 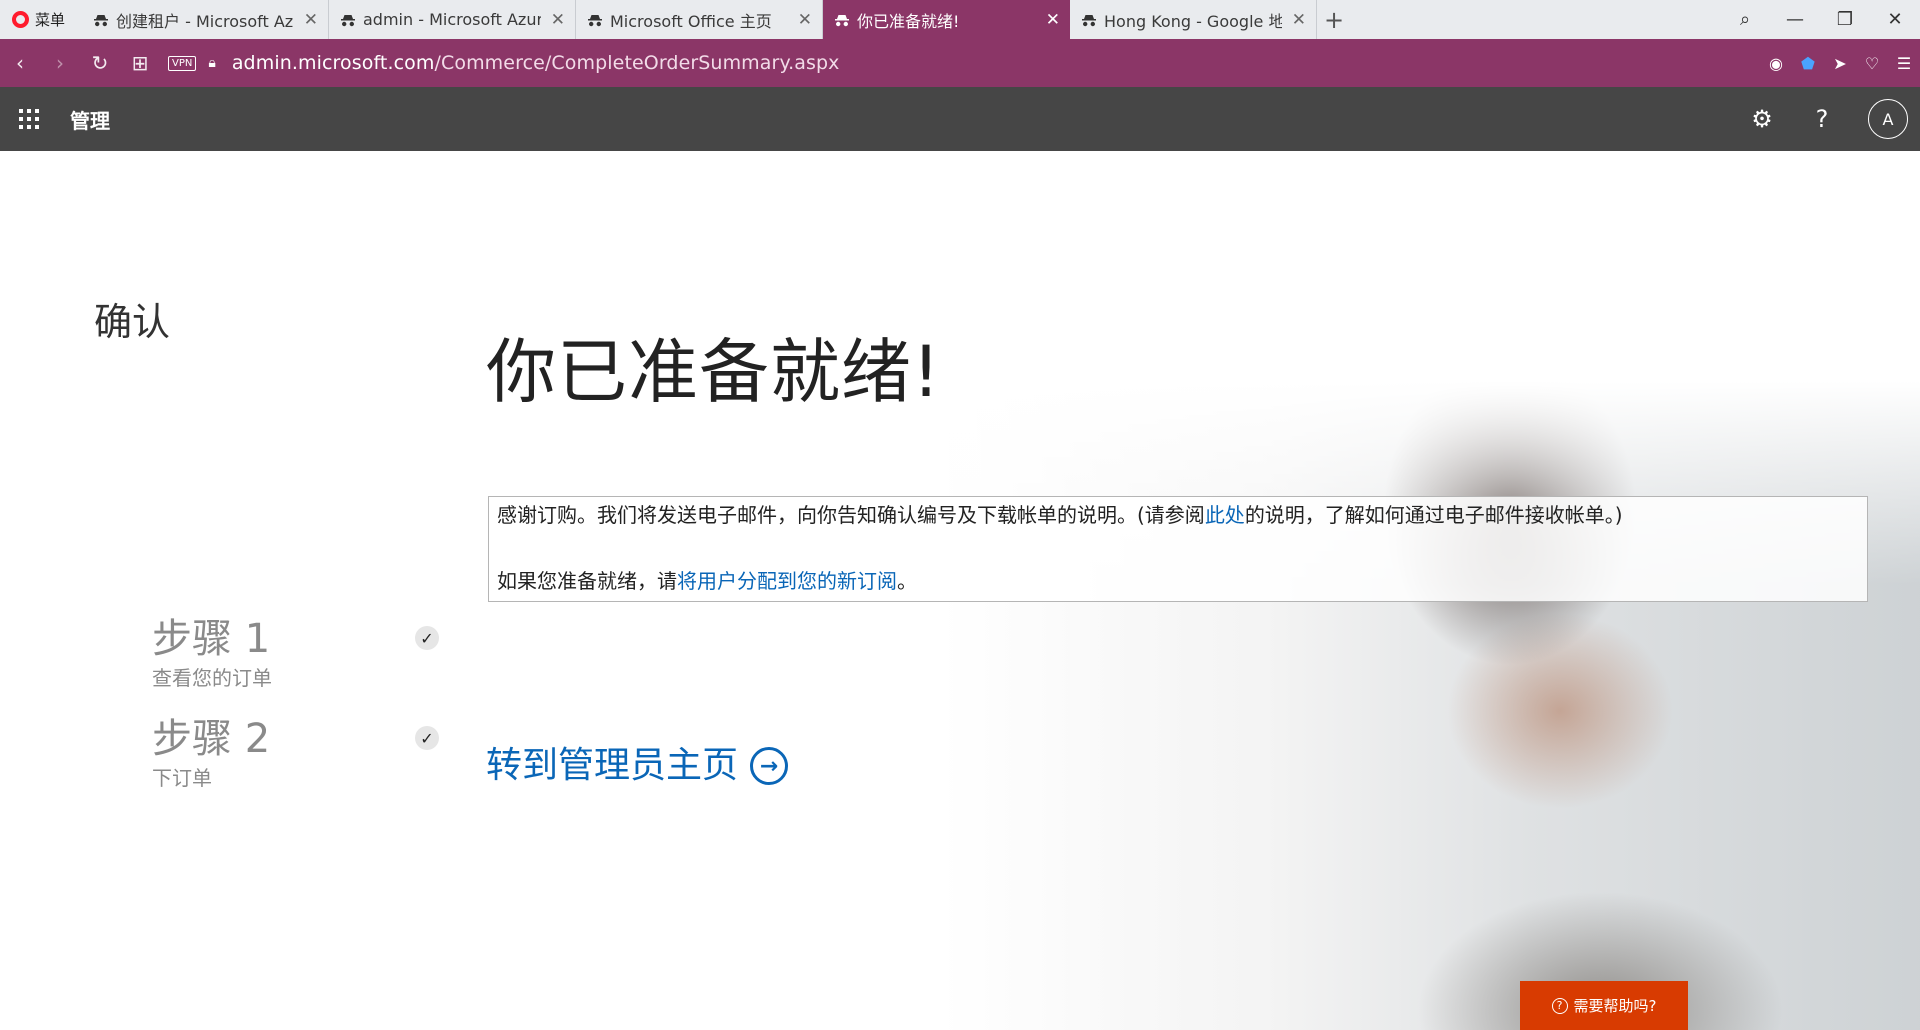 I want to click on message-line-2: 如果您准备就绪，请将用户分配到您的新订阅。, so click(x=707, y=581).